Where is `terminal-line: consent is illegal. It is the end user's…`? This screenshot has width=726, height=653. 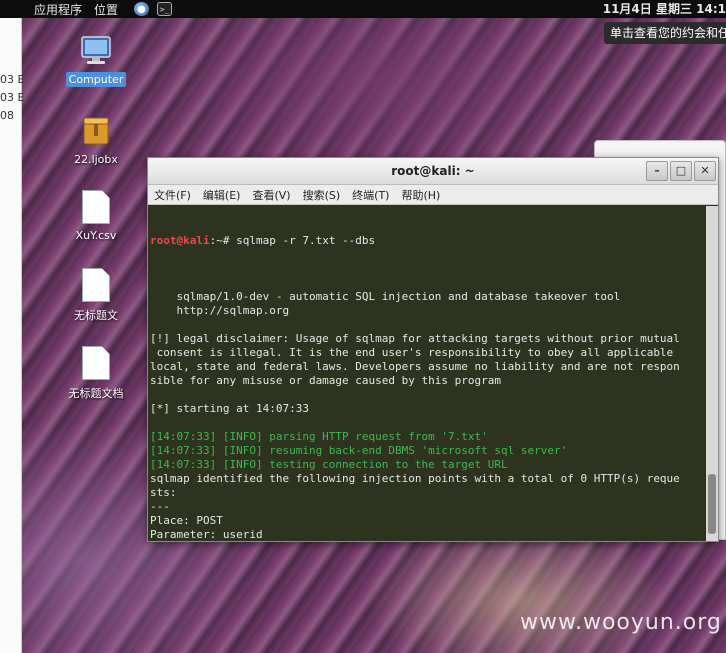 terminal-line: consent is illegal. It is the end user's… is located at coordinates (412, 352).